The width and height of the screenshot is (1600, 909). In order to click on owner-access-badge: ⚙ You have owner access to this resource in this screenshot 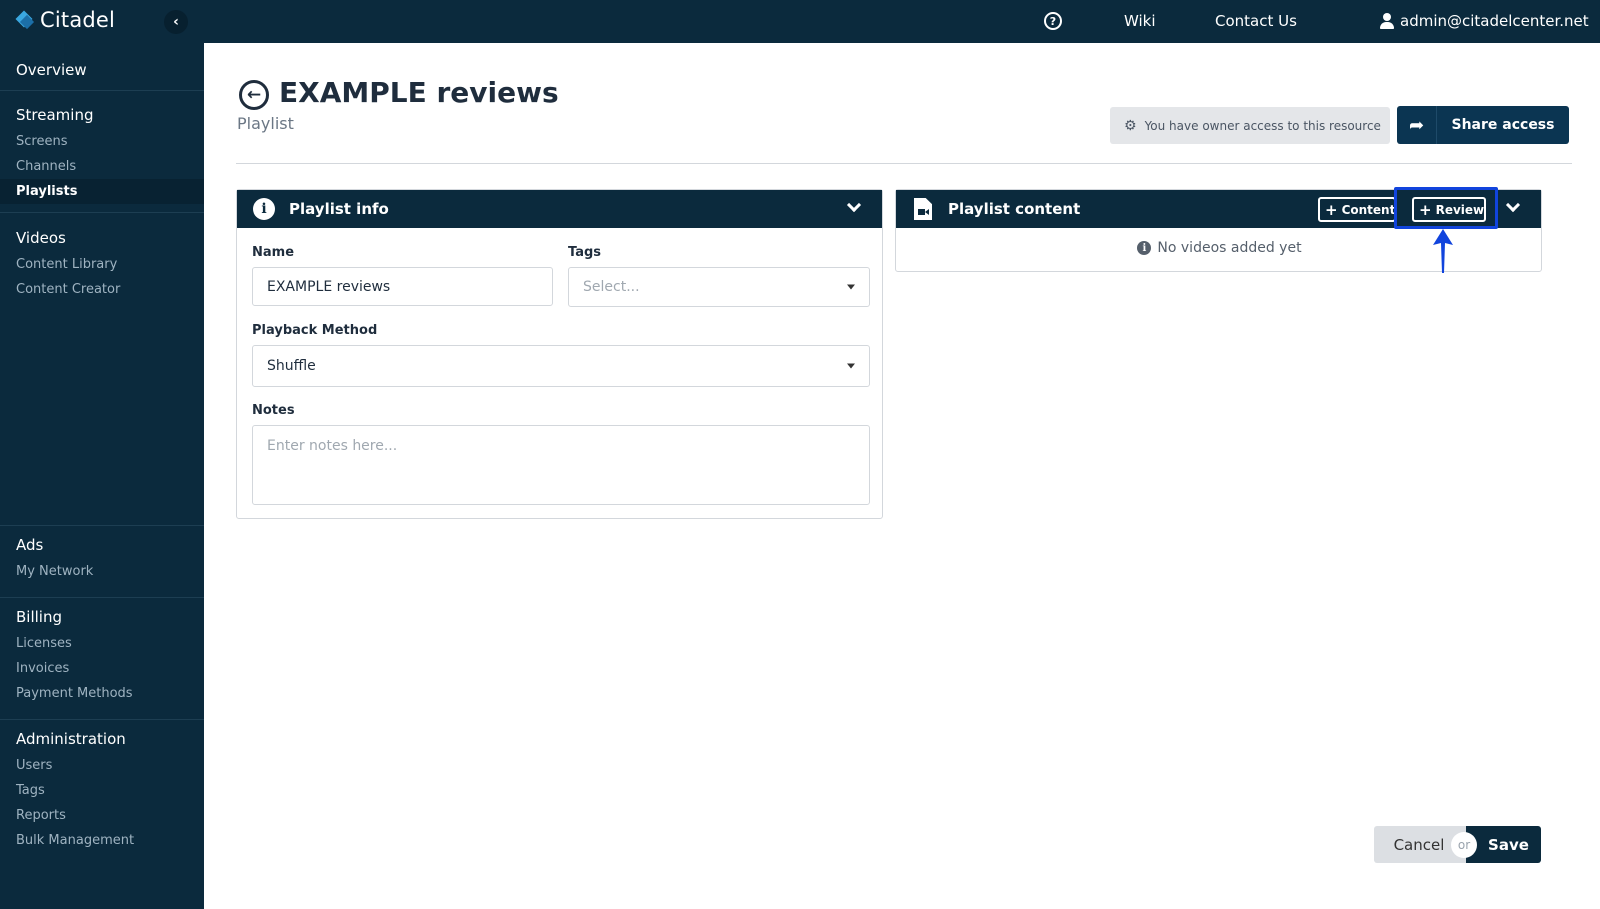, I will do `click(1250, 125)`.